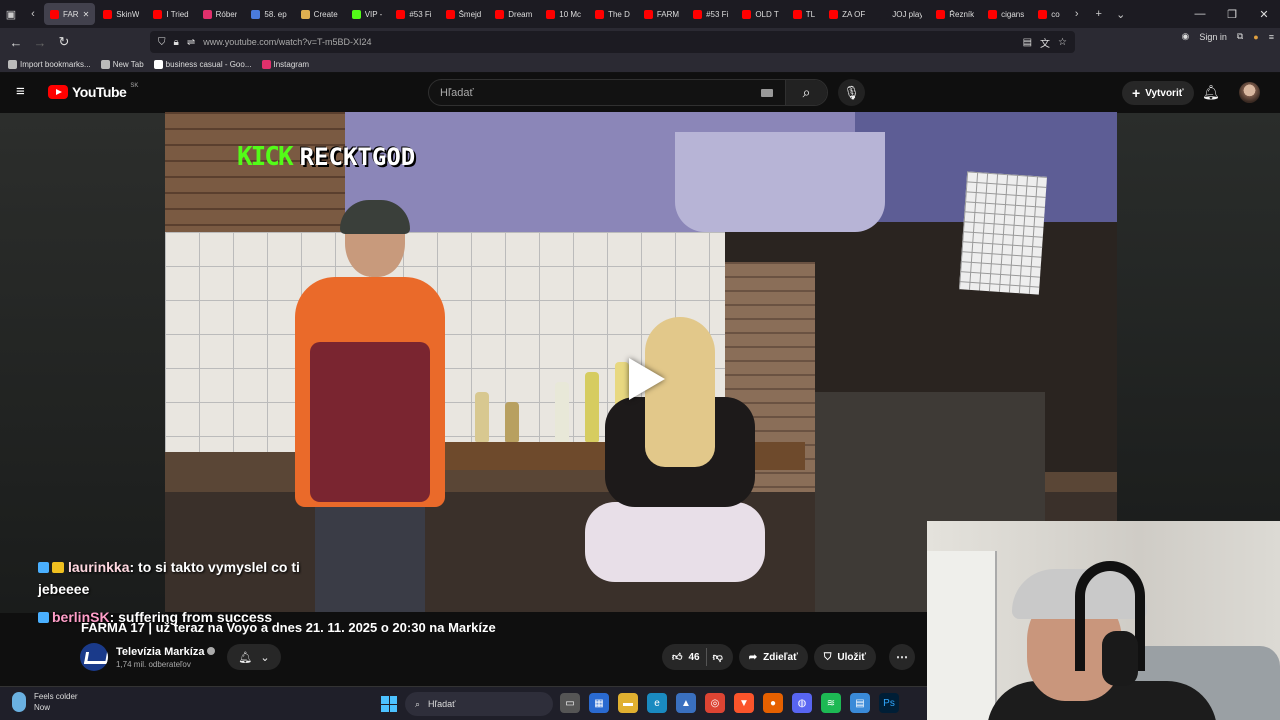  I want to click on spotify-icon: ≋, so click(831, 703).